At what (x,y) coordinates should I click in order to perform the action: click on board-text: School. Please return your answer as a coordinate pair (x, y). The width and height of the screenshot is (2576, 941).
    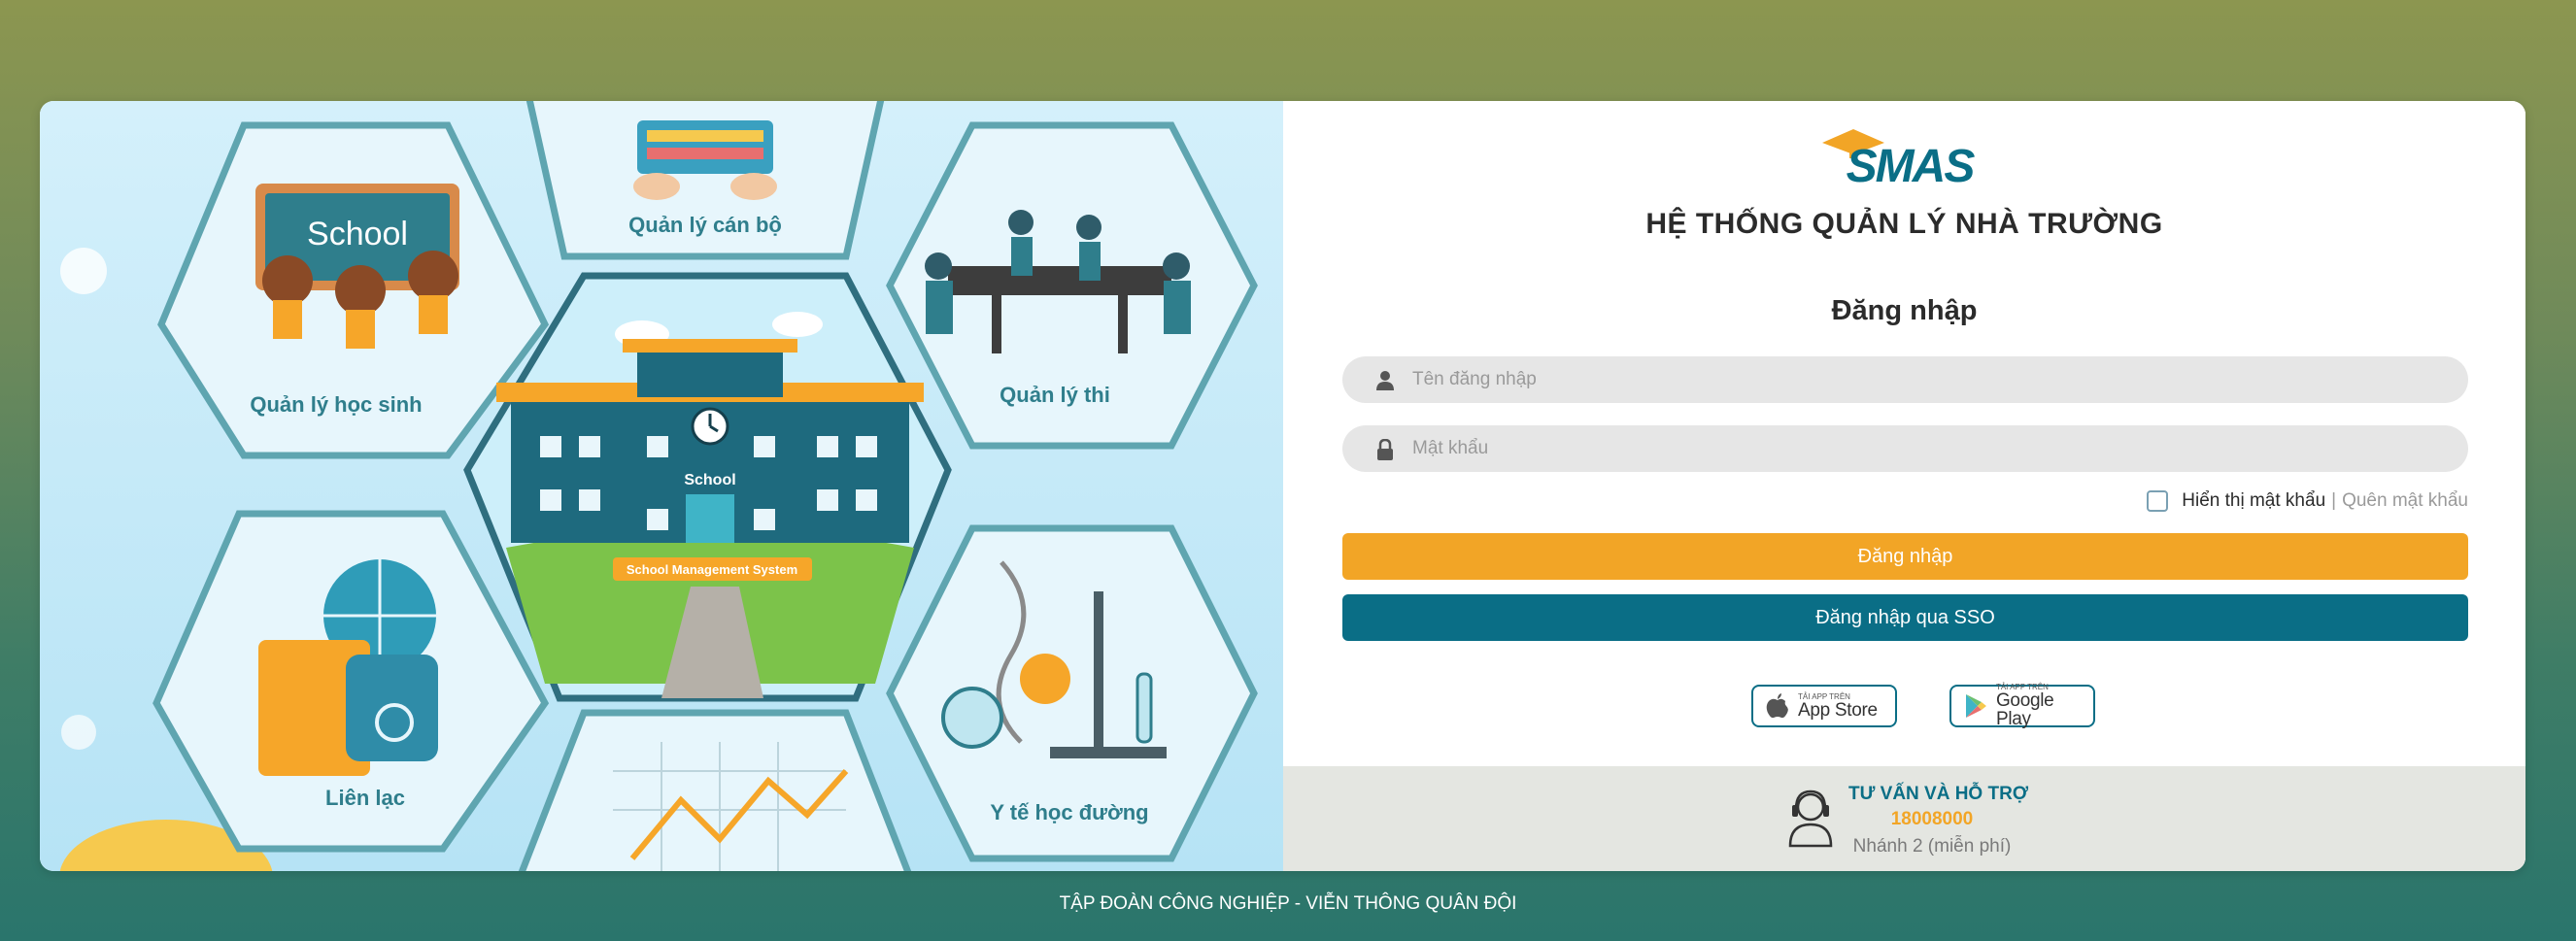
    Looking at the image, I should click on (357, 234).